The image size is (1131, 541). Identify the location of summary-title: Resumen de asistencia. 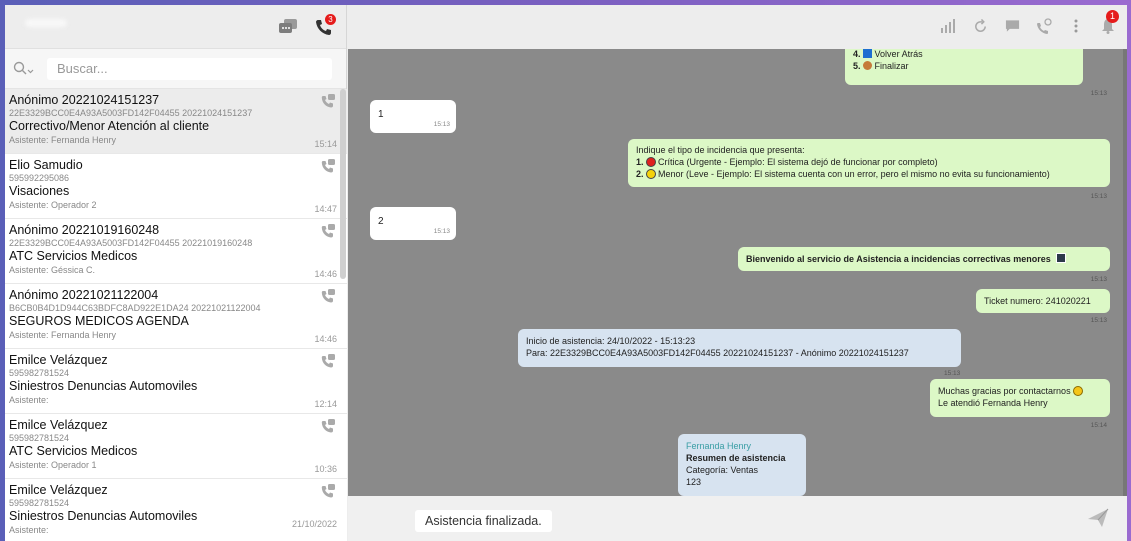
(736, 458).